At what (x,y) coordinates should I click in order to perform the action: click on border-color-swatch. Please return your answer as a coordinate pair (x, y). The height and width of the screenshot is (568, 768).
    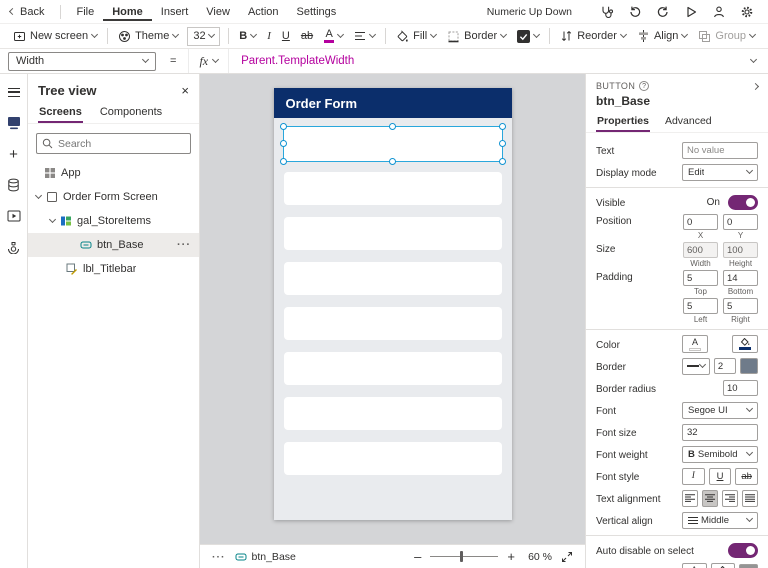
    Looking at the image, I should click on (748, 366).